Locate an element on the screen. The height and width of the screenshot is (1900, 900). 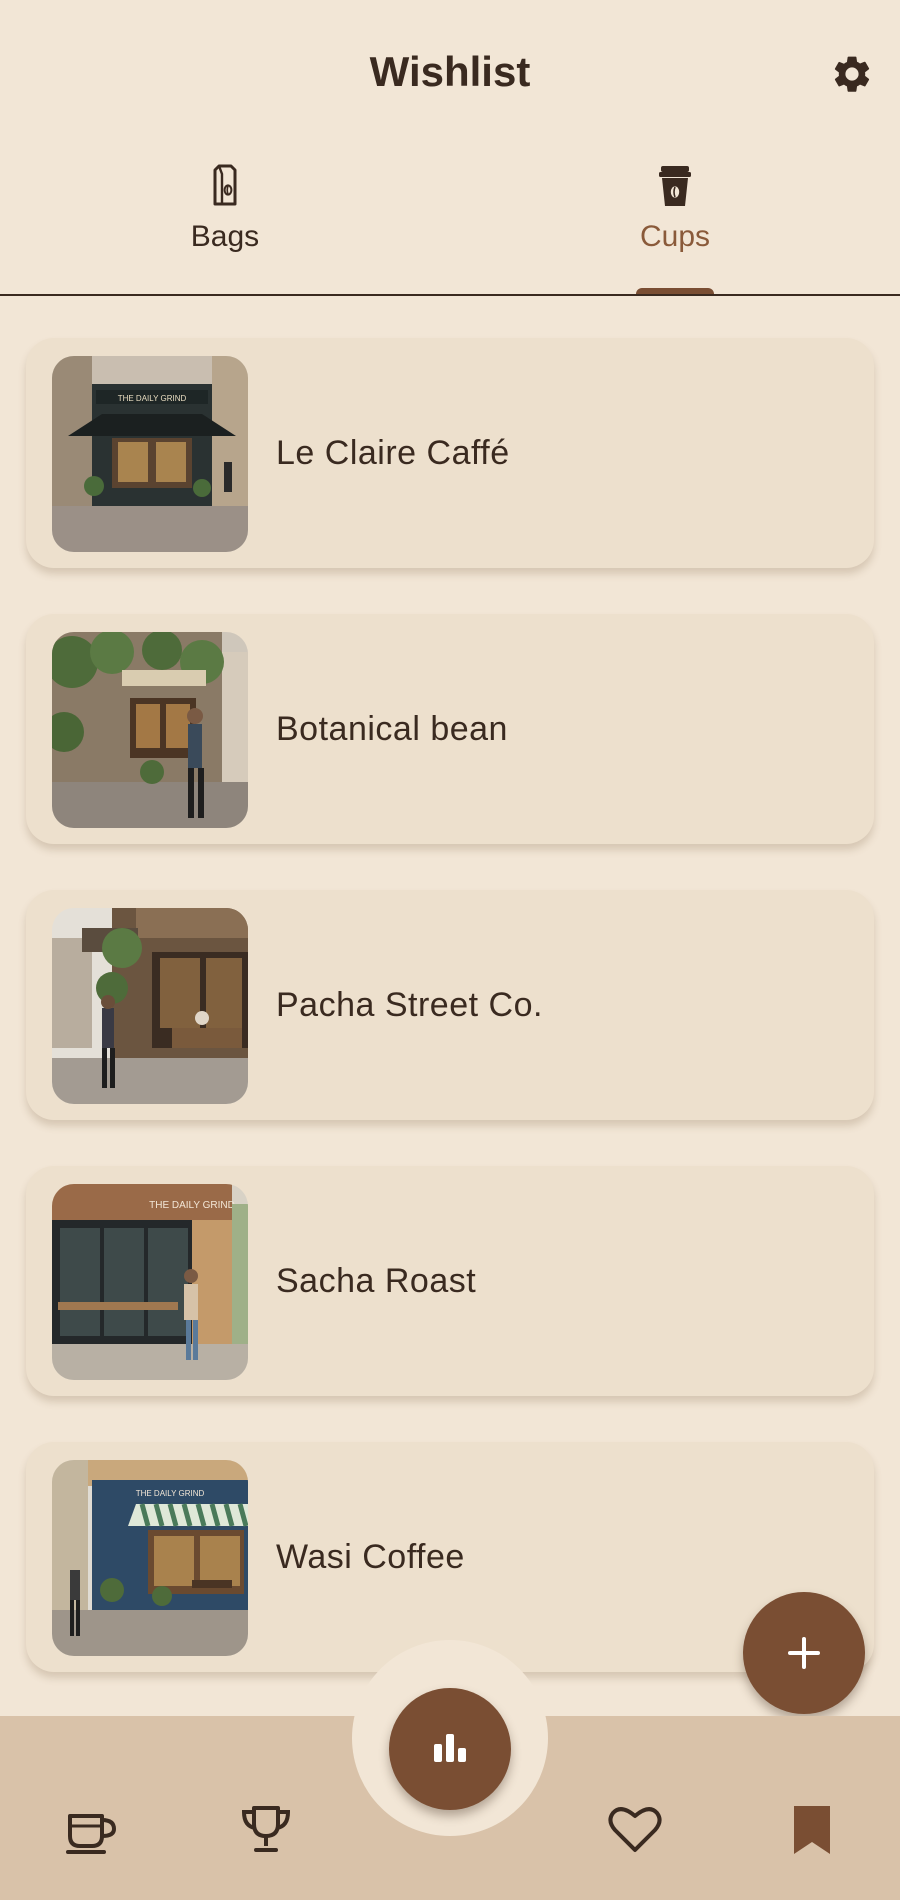
gear-icon is located at coordinates (852, 74).